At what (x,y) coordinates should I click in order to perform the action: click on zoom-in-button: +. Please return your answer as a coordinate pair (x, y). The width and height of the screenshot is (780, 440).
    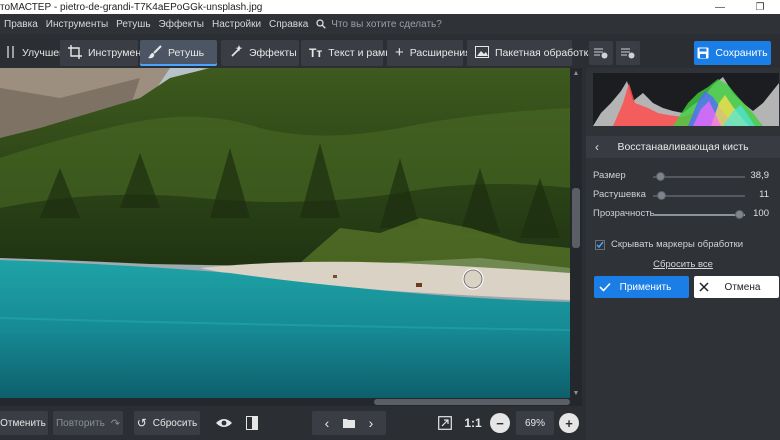
    Looking at the image, I should click on (569, 423).